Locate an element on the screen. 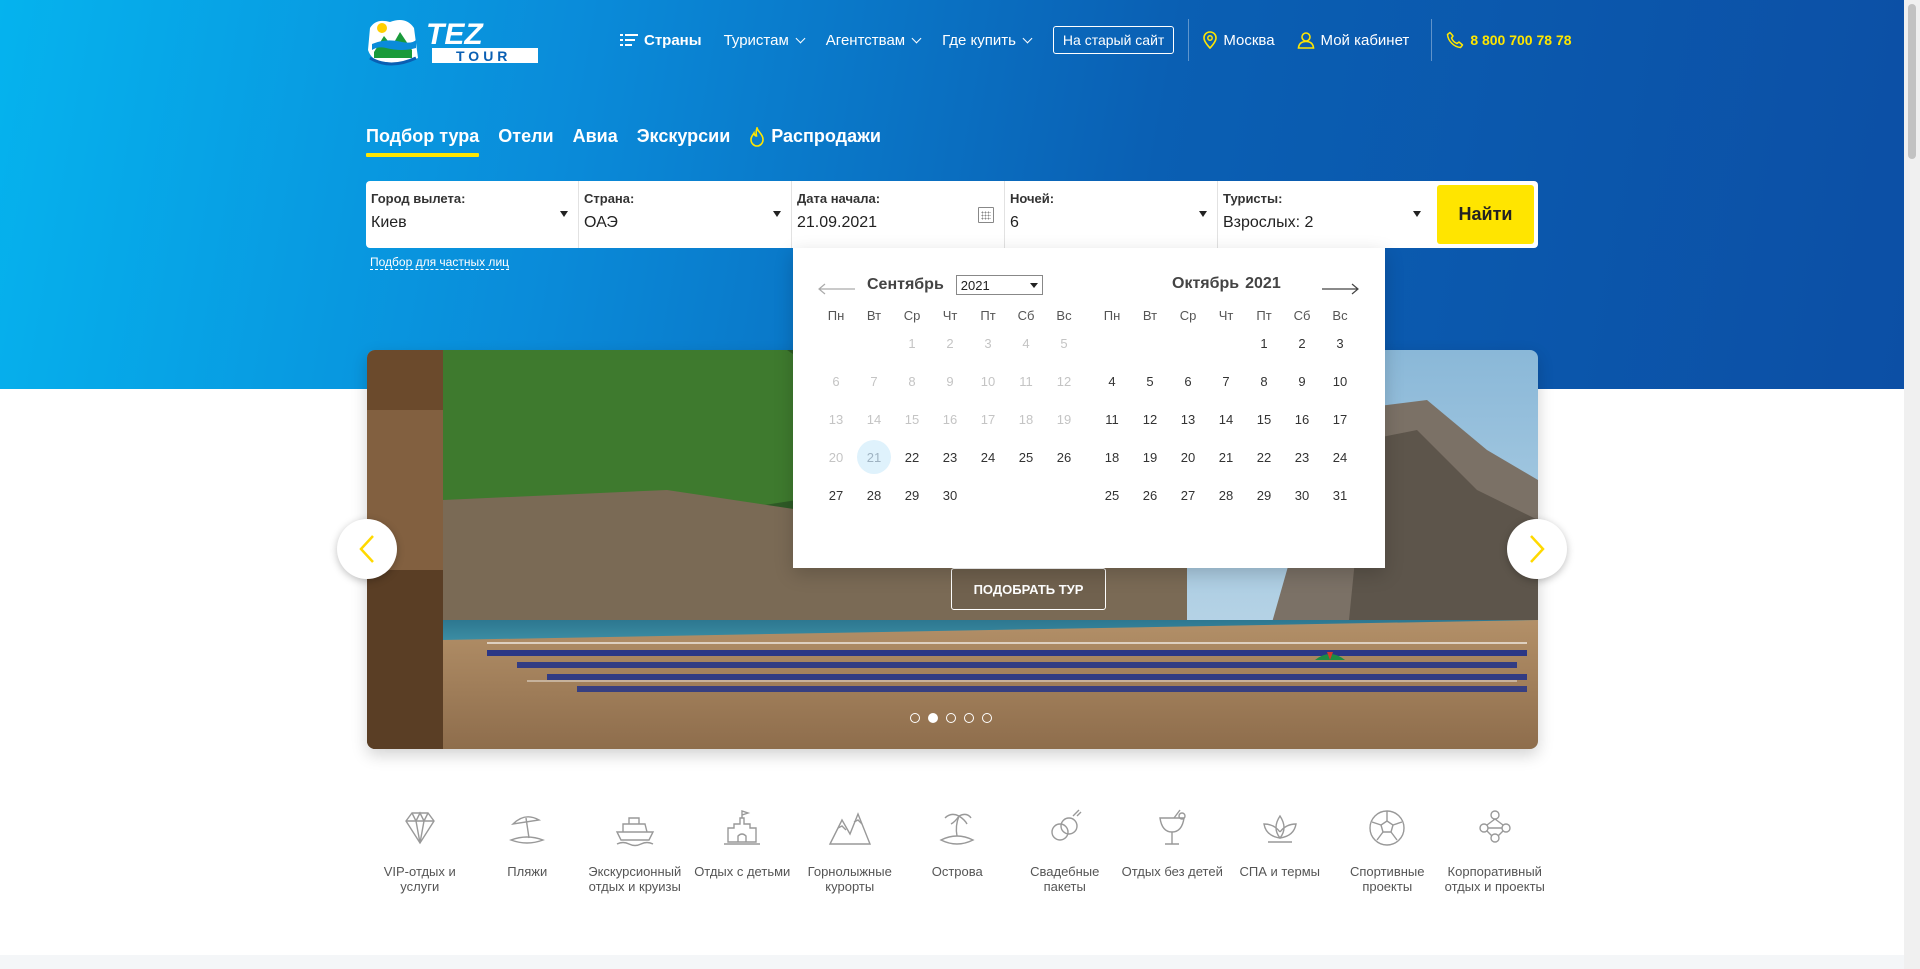  next-month-arrow-icon is located at coordinates (1340, 289).